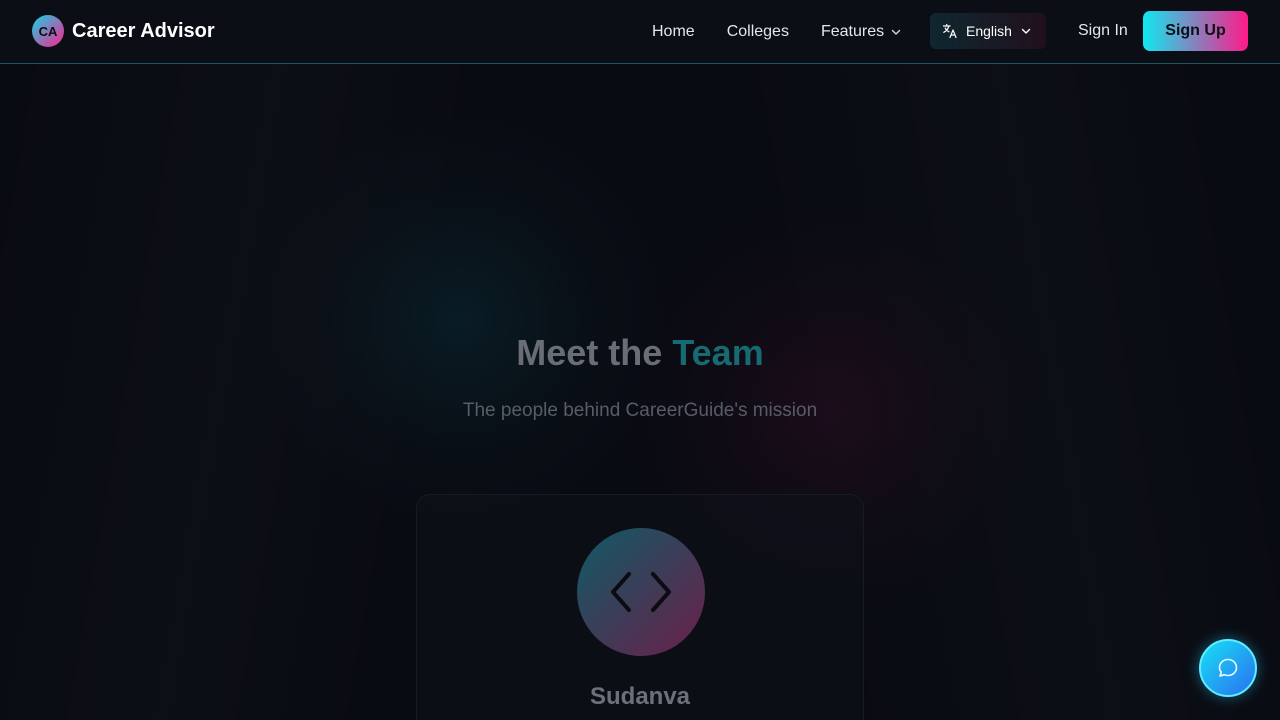 Image resolution: width=1280 pixels, height=720 pixels. I want to click on page-subtitle: The people behind CareerGuide's mission, so click(640, 410).